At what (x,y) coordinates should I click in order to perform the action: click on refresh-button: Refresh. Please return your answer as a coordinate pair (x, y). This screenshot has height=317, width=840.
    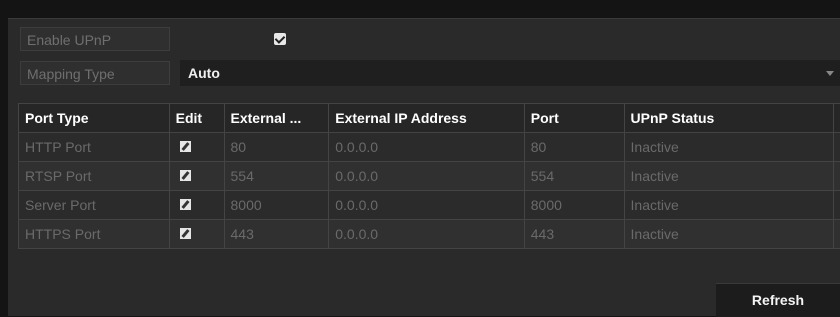
    Looking at the image, I should click on (778, 300).